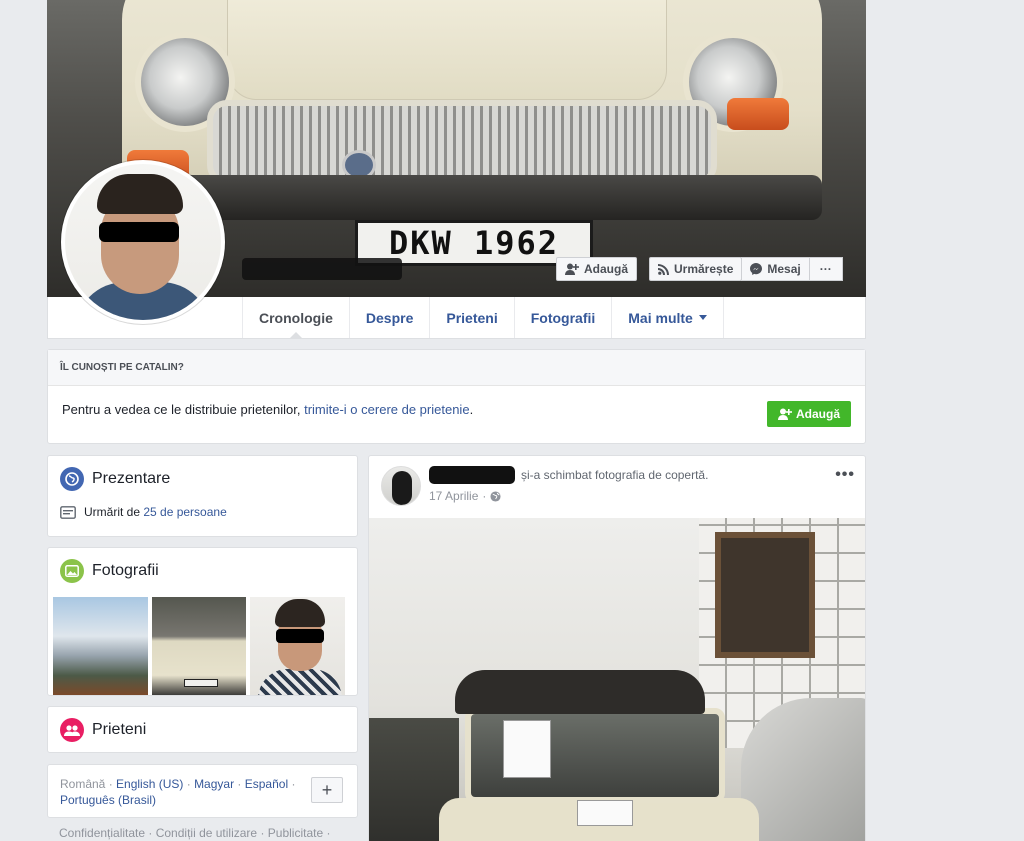 Image resolution: width=1024 pixels, height=841 pixels. What do you see at coordinates (298, 646) in the screenshot?
I see `photo-thumb-portrait` at bounding box center [298, 646].